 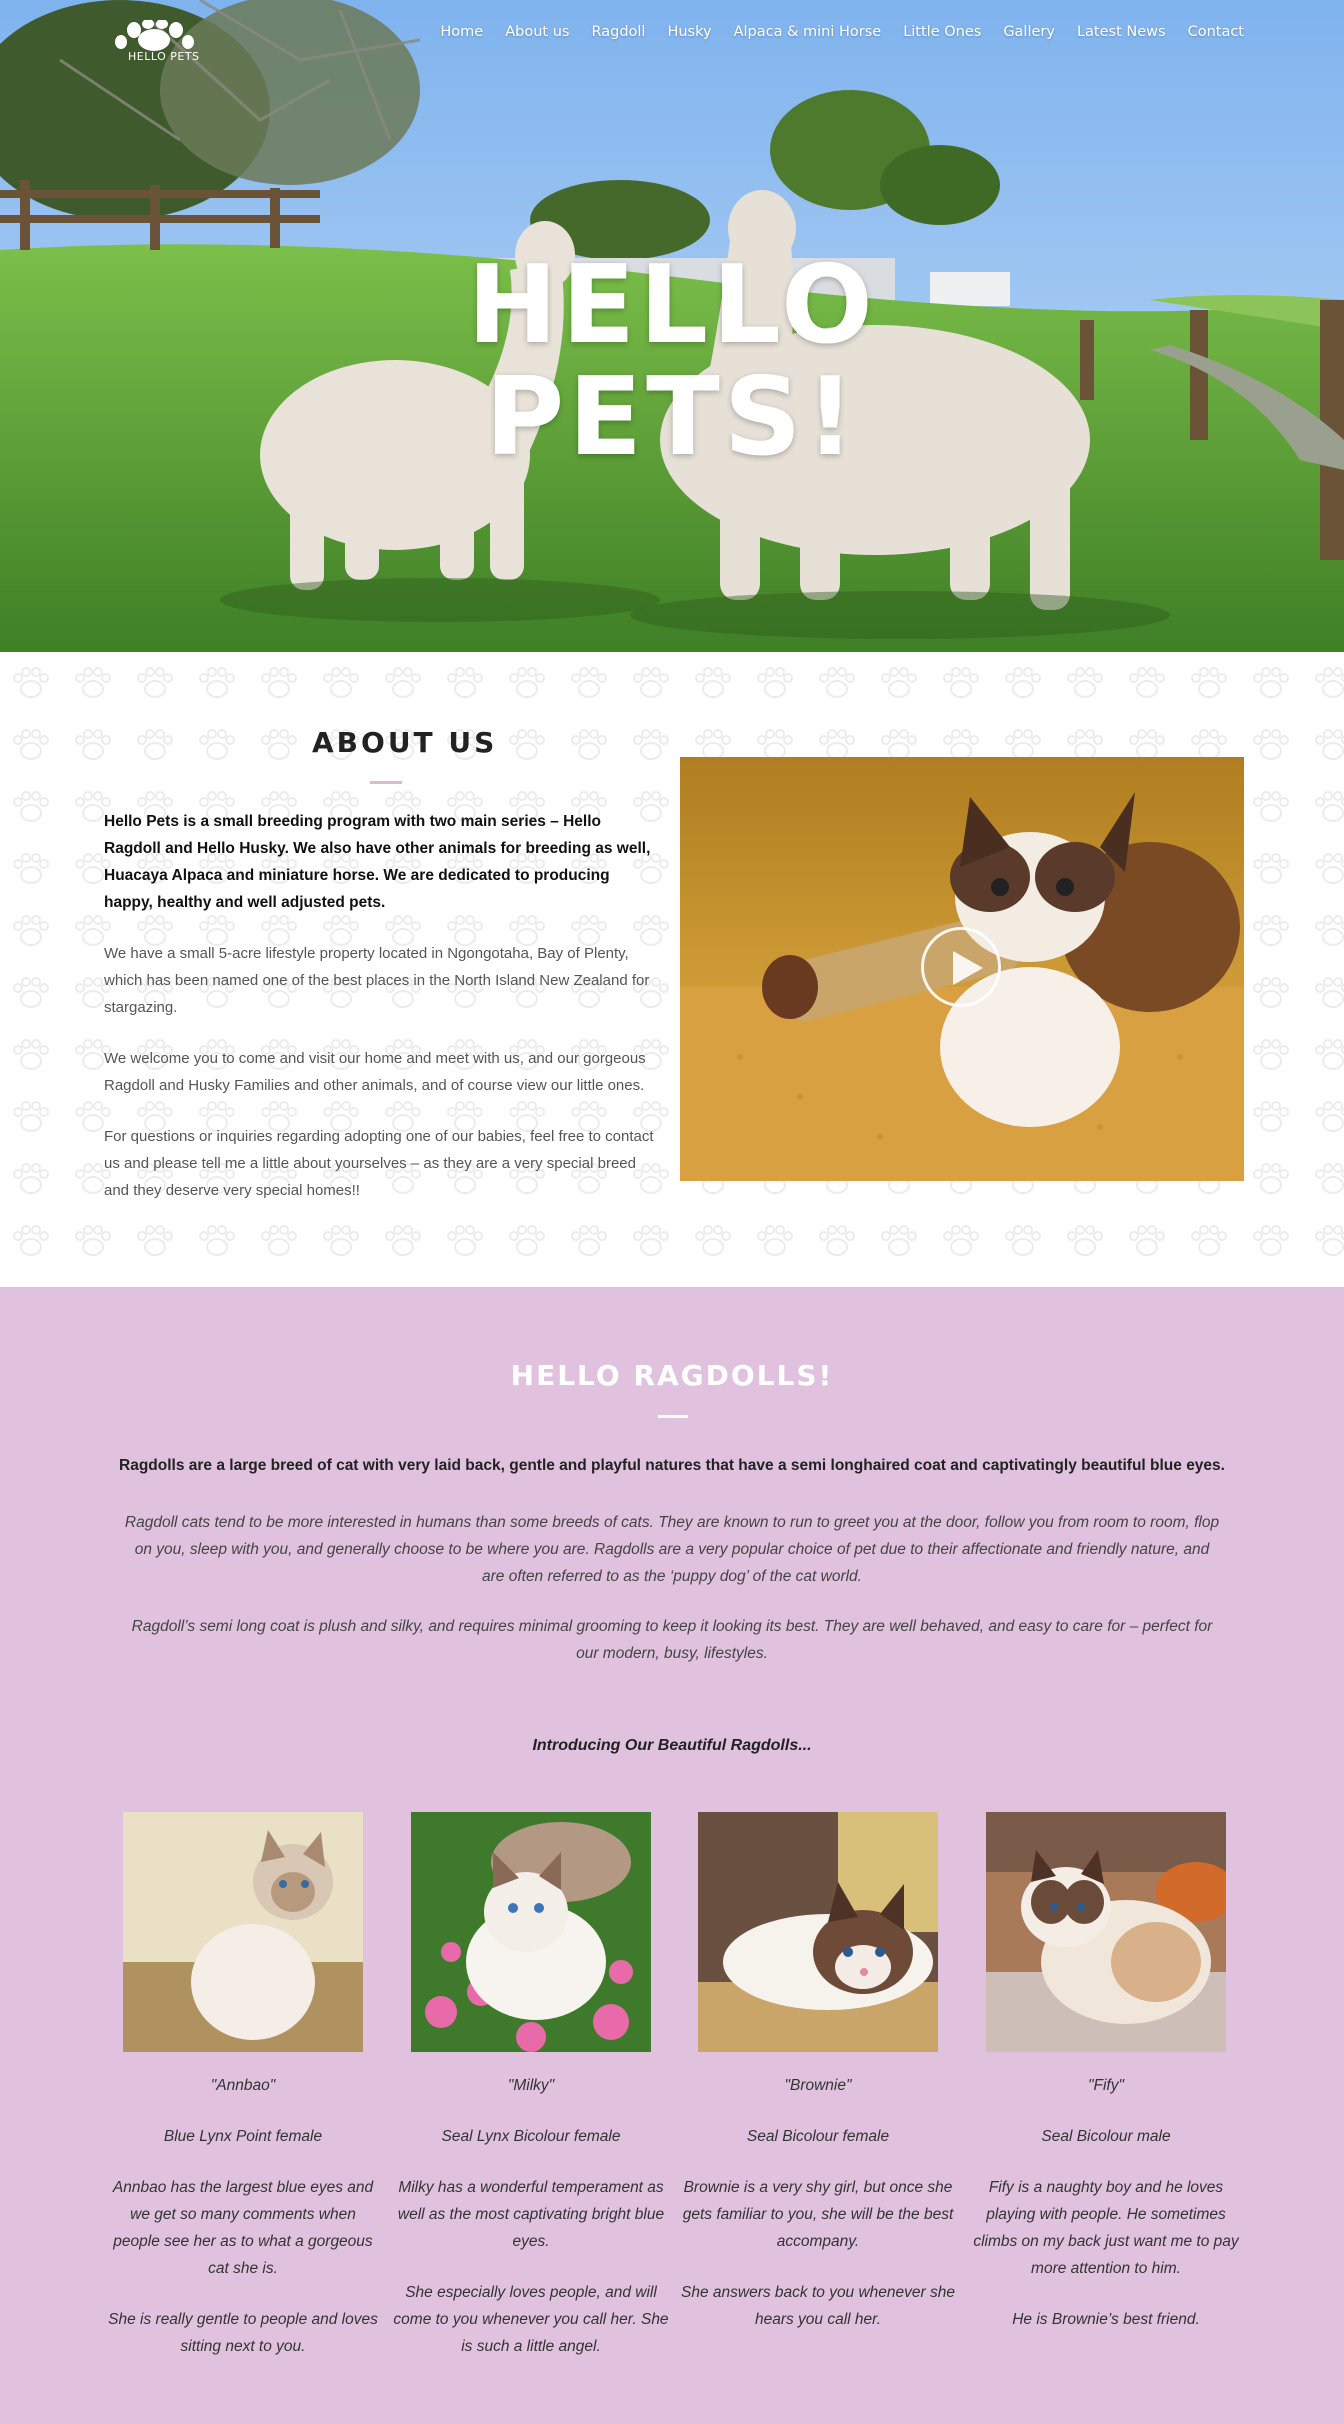 I want to click on site-logo: HELLO PETS, so click(x=154, y=43).